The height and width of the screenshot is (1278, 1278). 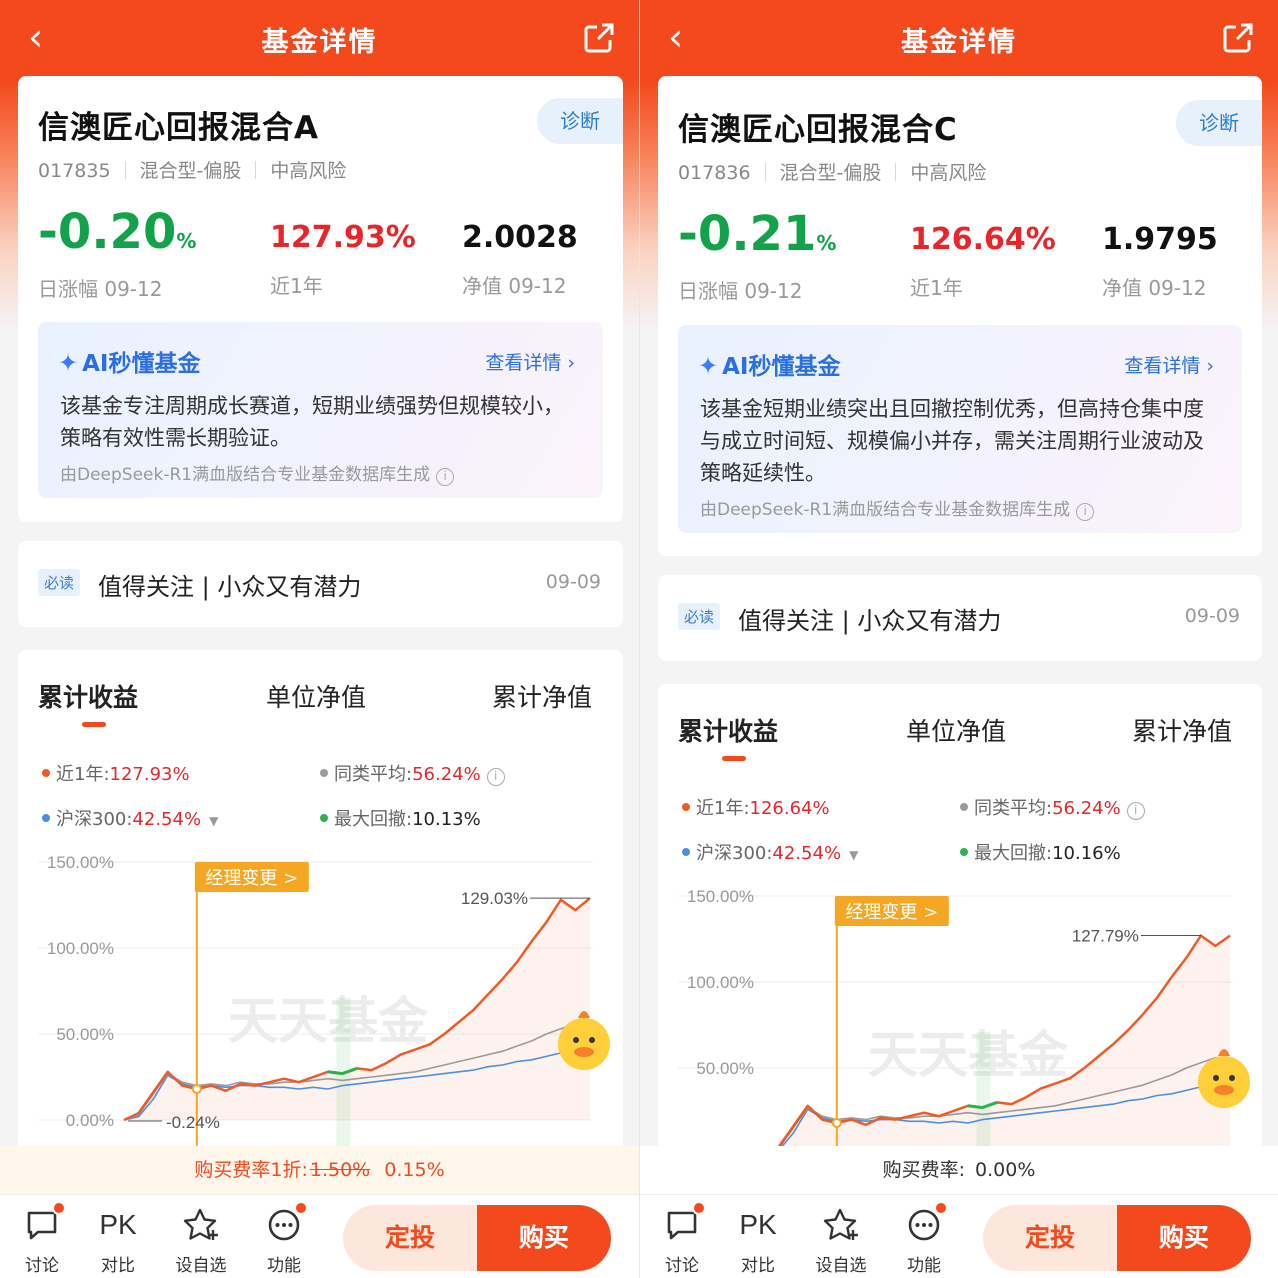 I want to click on y-tick-label: 150.00%, so click(x=720, y=896).